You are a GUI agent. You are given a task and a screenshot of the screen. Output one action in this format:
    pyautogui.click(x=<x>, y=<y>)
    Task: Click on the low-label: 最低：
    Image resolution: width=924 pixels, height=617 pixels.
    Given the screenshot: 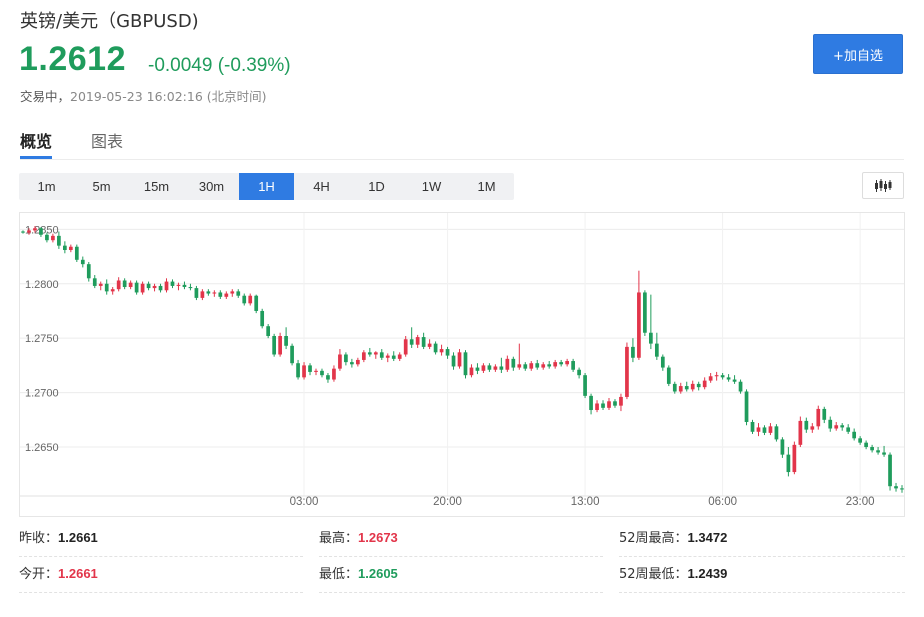 What is the action you would take?
    pyautogui.click(x=339, y=574)
    